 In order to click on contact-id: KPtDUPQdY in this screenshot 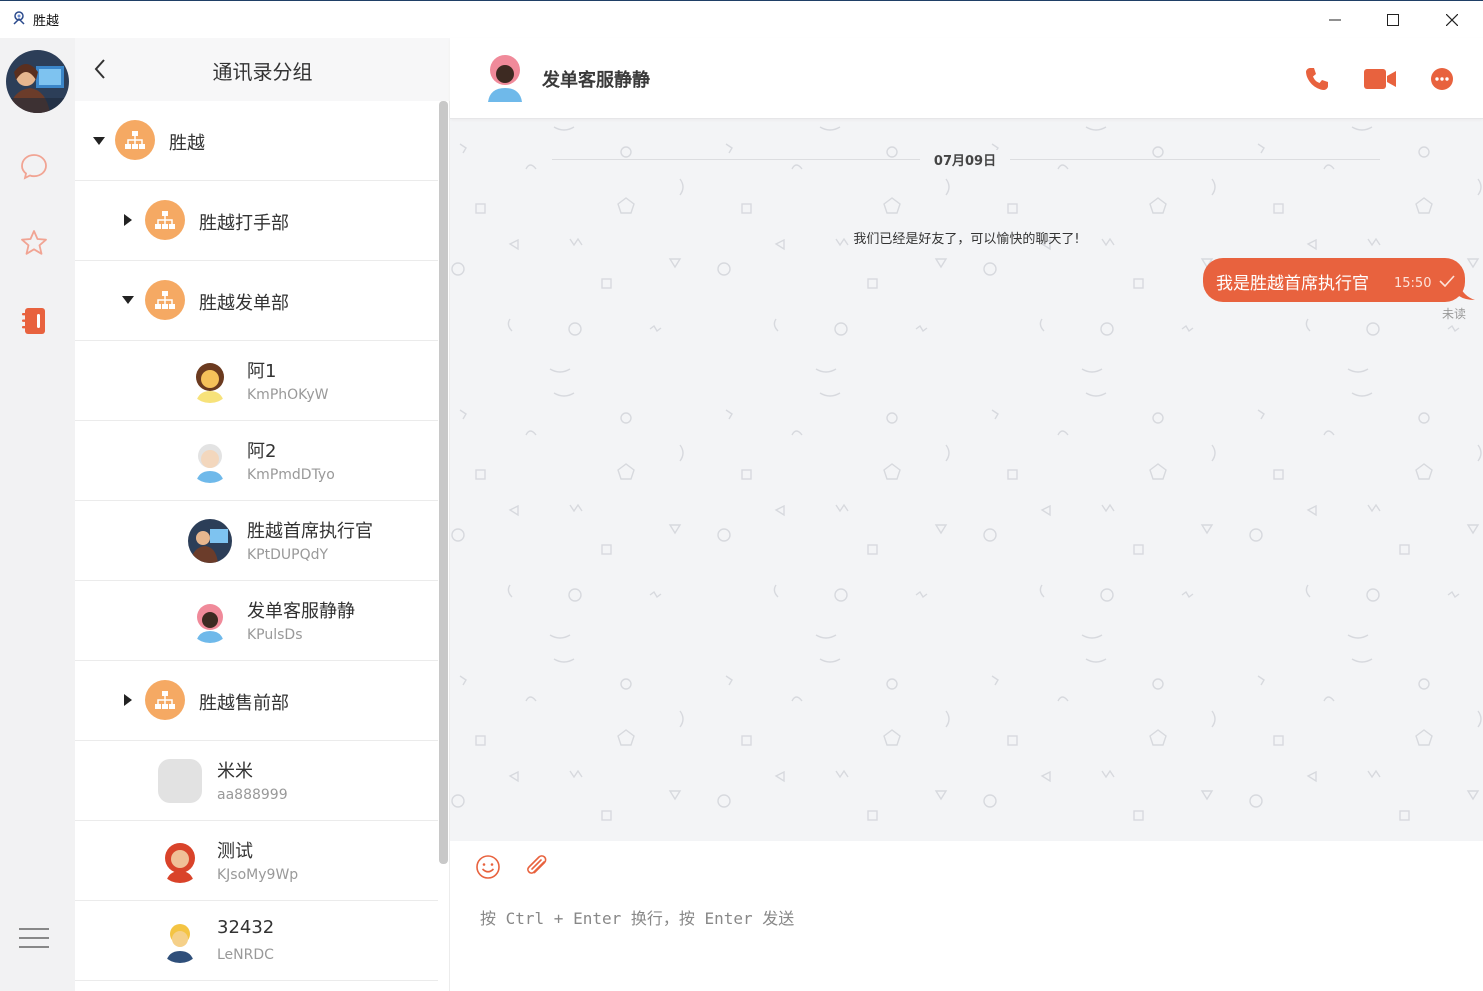, I will do `click(288, 555)`.